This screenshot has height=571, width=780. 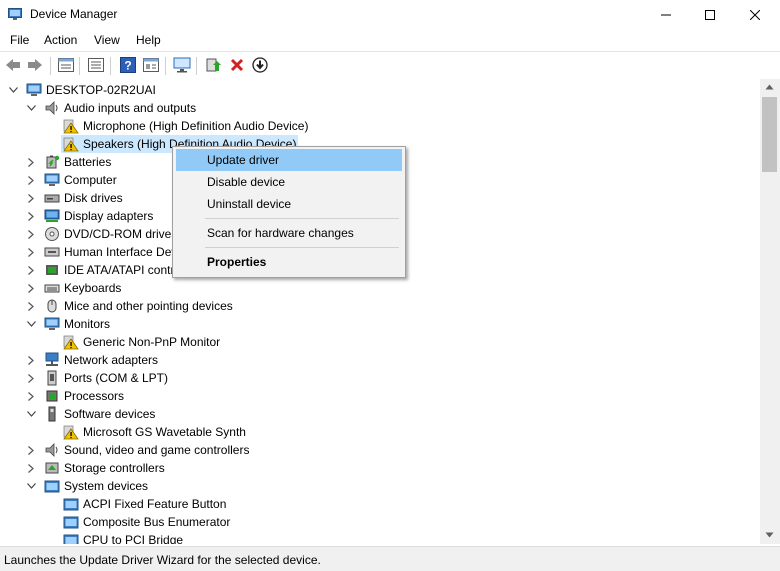 What do you see at coordinates (710, 15) in the screenshot?
I see `maximize-button` at bounding box center [710, 15].